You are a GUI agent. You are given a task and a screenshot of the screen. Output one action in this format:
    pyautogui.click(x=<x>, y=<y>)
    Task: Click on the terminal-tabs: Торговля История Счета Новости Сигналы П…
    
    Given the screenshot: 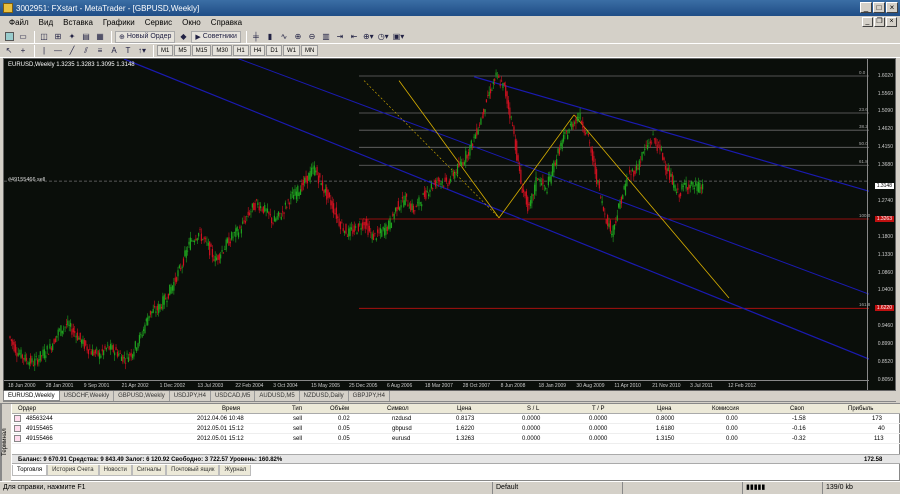 What is the action you would take?
    pyautogui.click(x=132, y=470)
    